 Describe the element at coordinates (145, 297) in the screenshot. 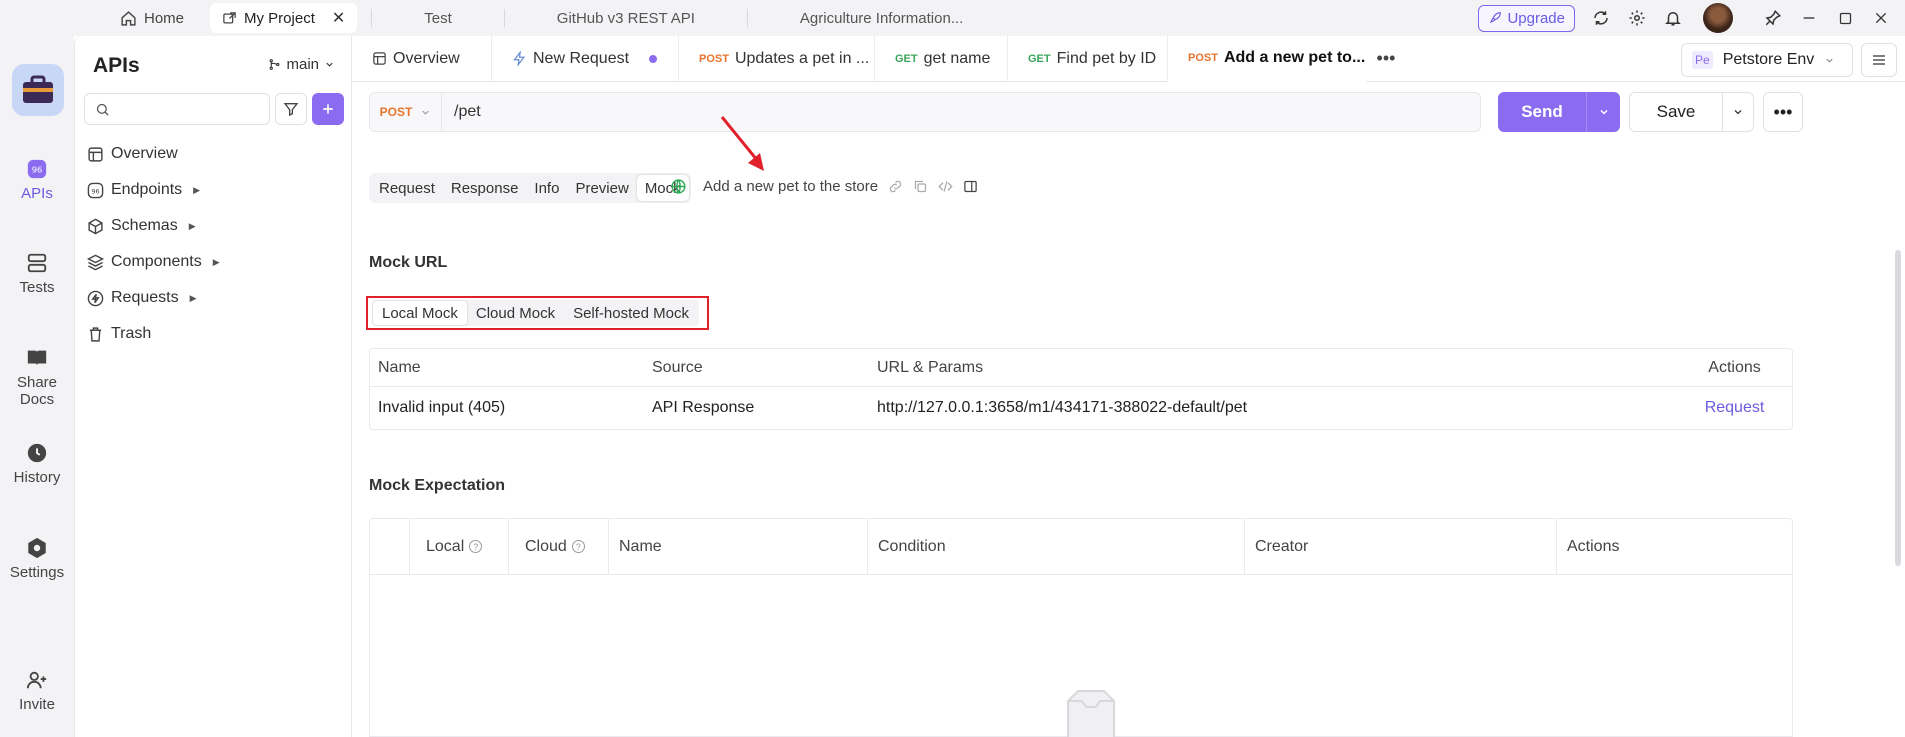

I see `sidebar-item-label: Requests` at that location.